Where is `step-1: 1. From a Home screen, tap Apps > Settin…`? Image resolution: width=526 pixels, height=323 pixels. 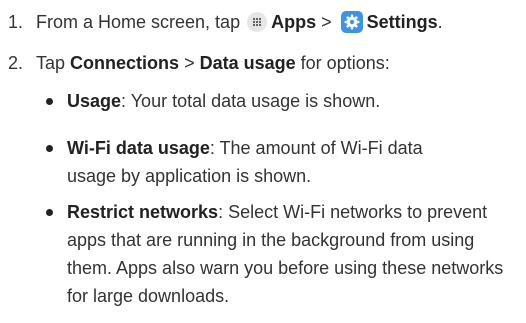
step-1: 1. From a Home screen, tap Apps > Settin… is located at coordinates (225, 22).